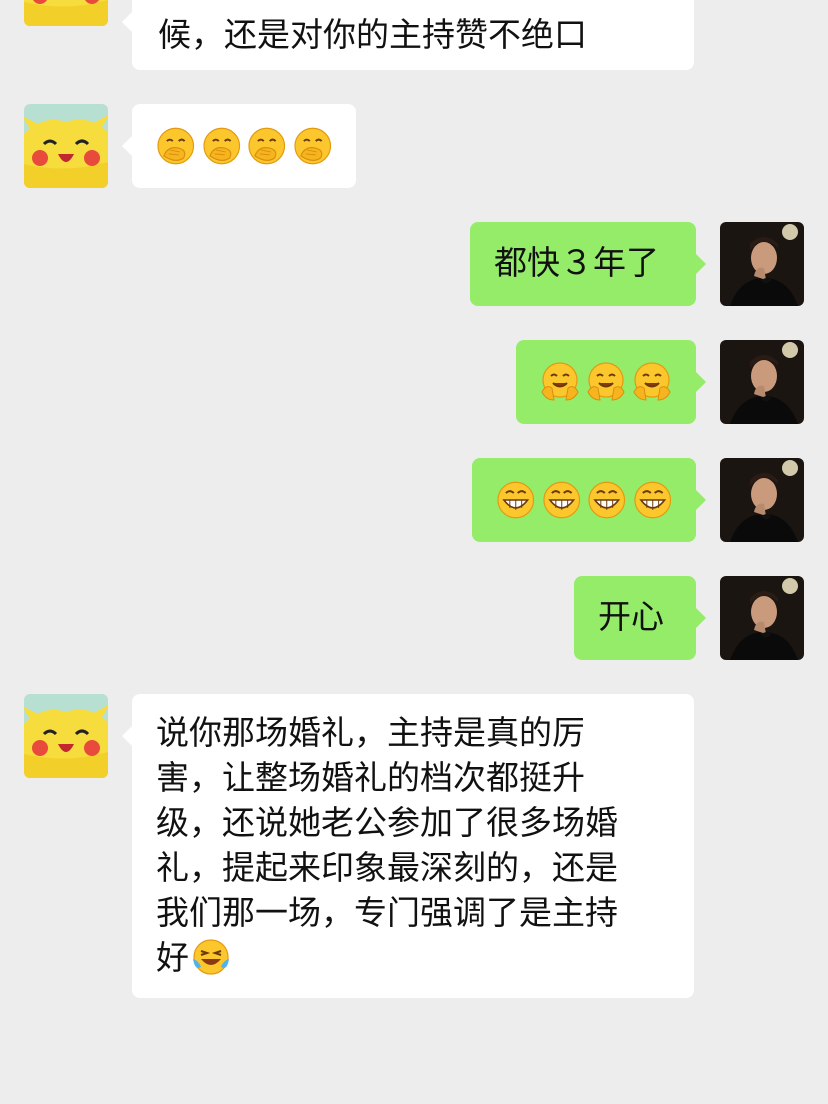 The image size is (828, 1104). I want to click on message-line: 级，还说她老公参加了很多场婚, so click(387, 822).